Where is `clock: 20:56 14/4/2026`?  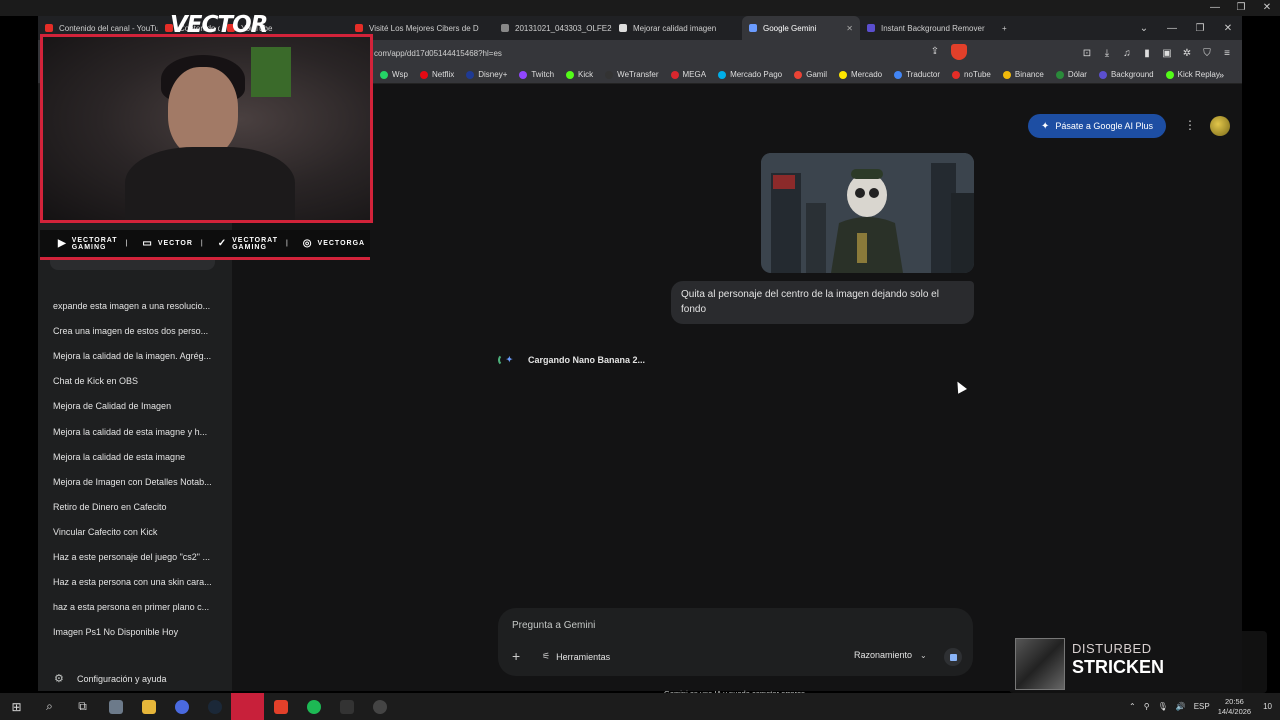
clock: 20:56 14/4/2026 is located at coordinates (1234, 707).